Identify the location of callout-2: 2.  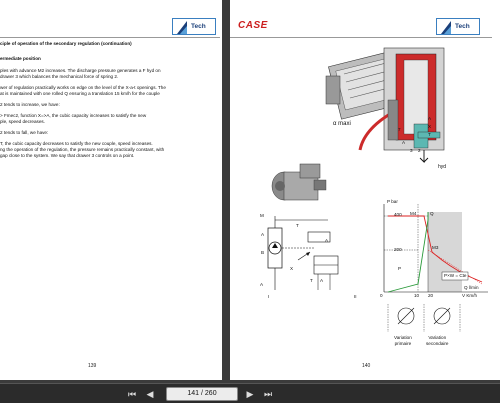
(419, 150).